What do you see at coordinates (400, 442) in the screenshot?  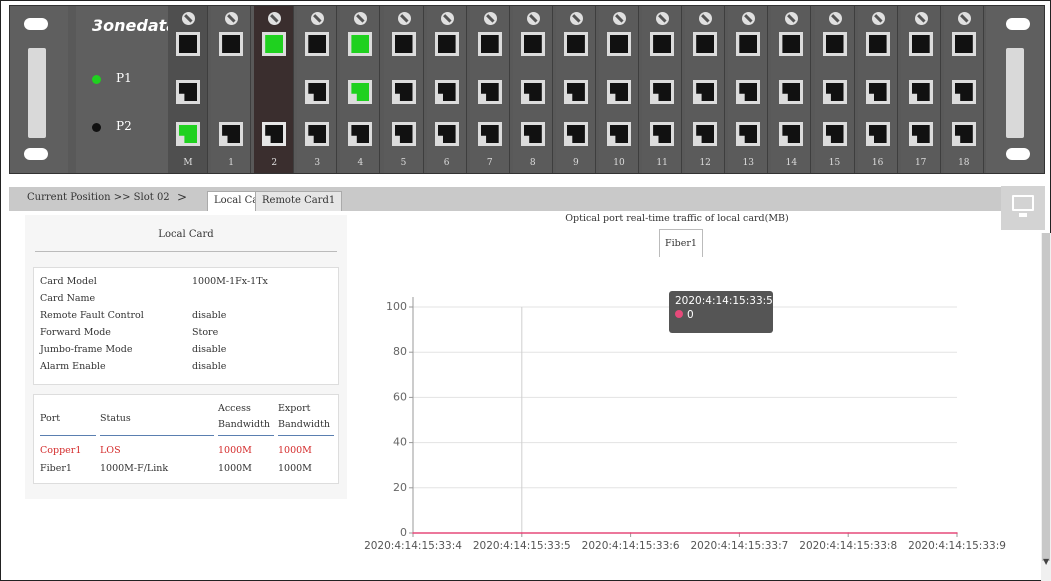 I see `y-tick-label: 40` at bounding box center [400, 442].